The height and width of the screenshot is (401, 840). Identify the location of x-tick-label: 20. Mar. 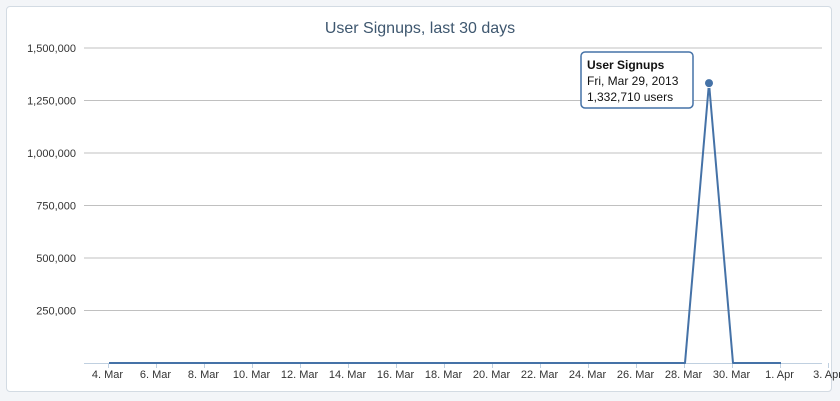
(492, 375).